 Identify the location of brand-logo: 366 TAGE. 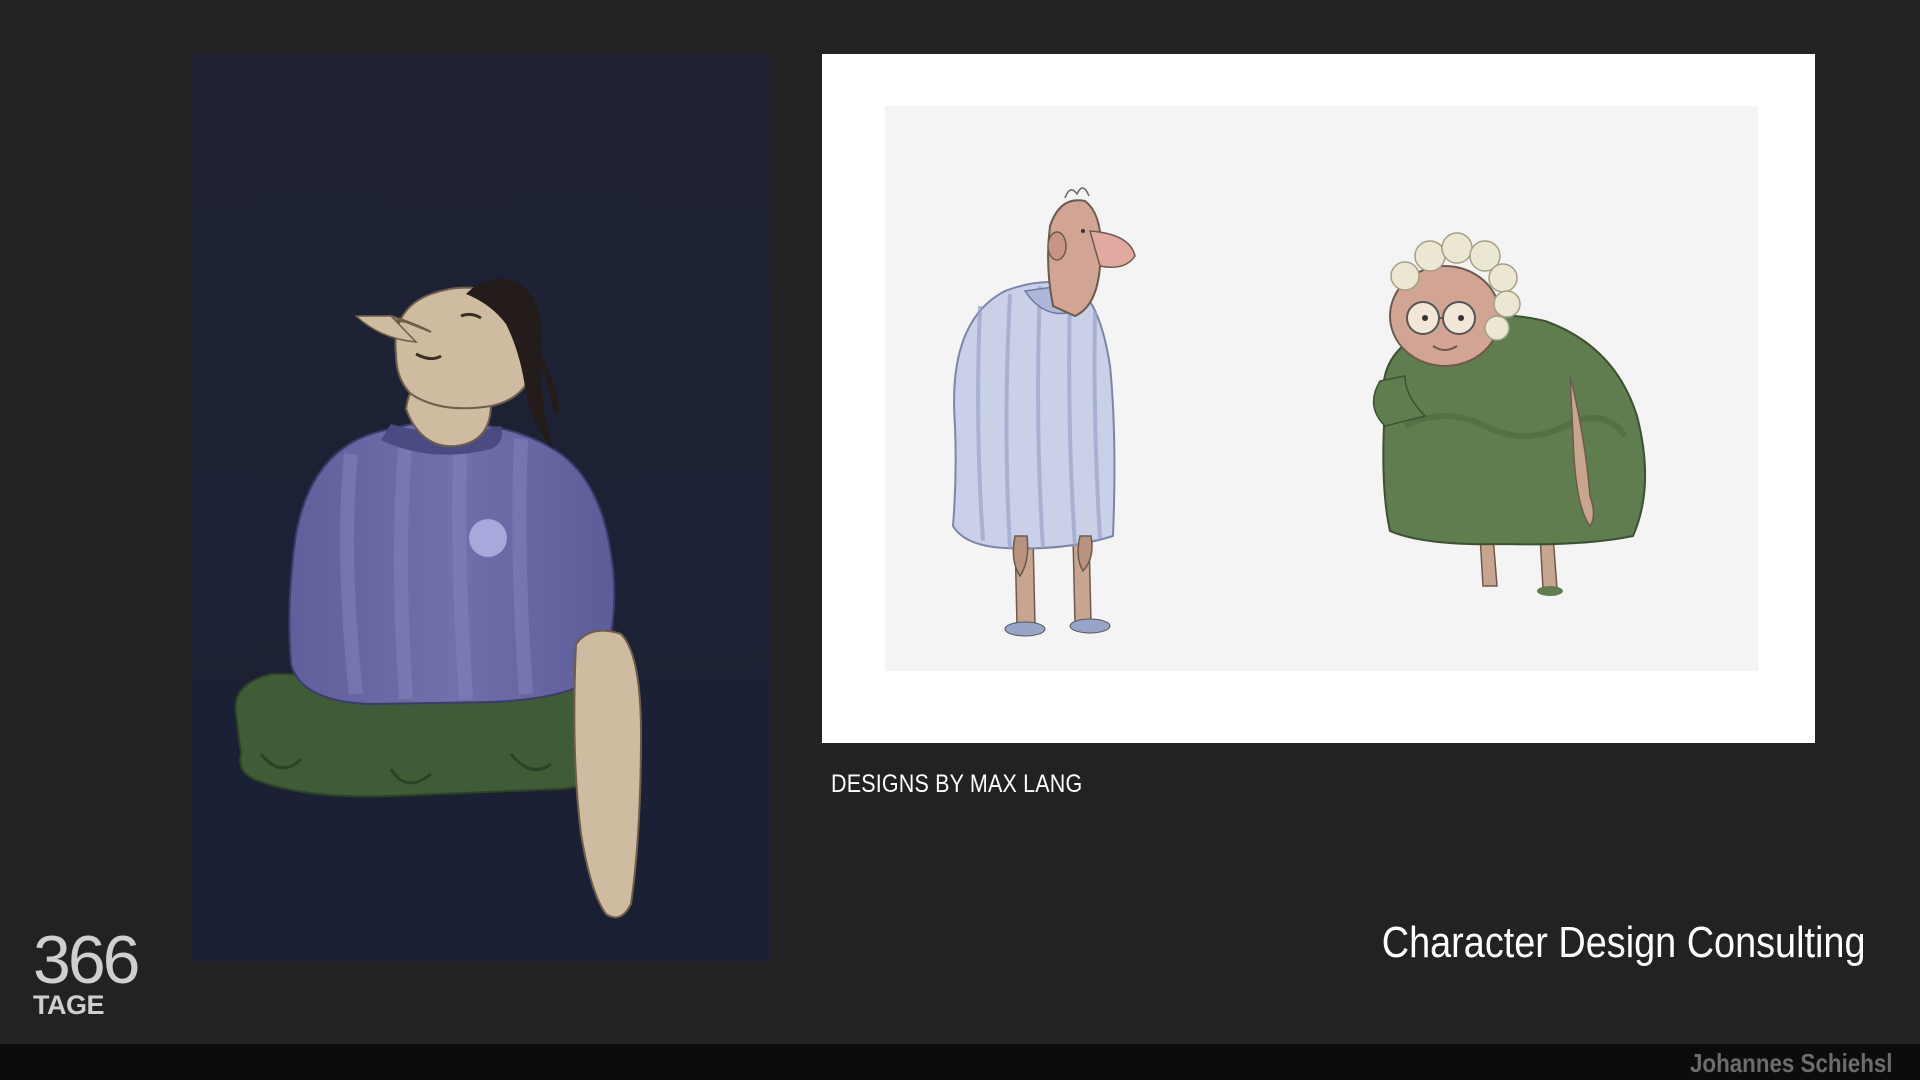
(89, 971).